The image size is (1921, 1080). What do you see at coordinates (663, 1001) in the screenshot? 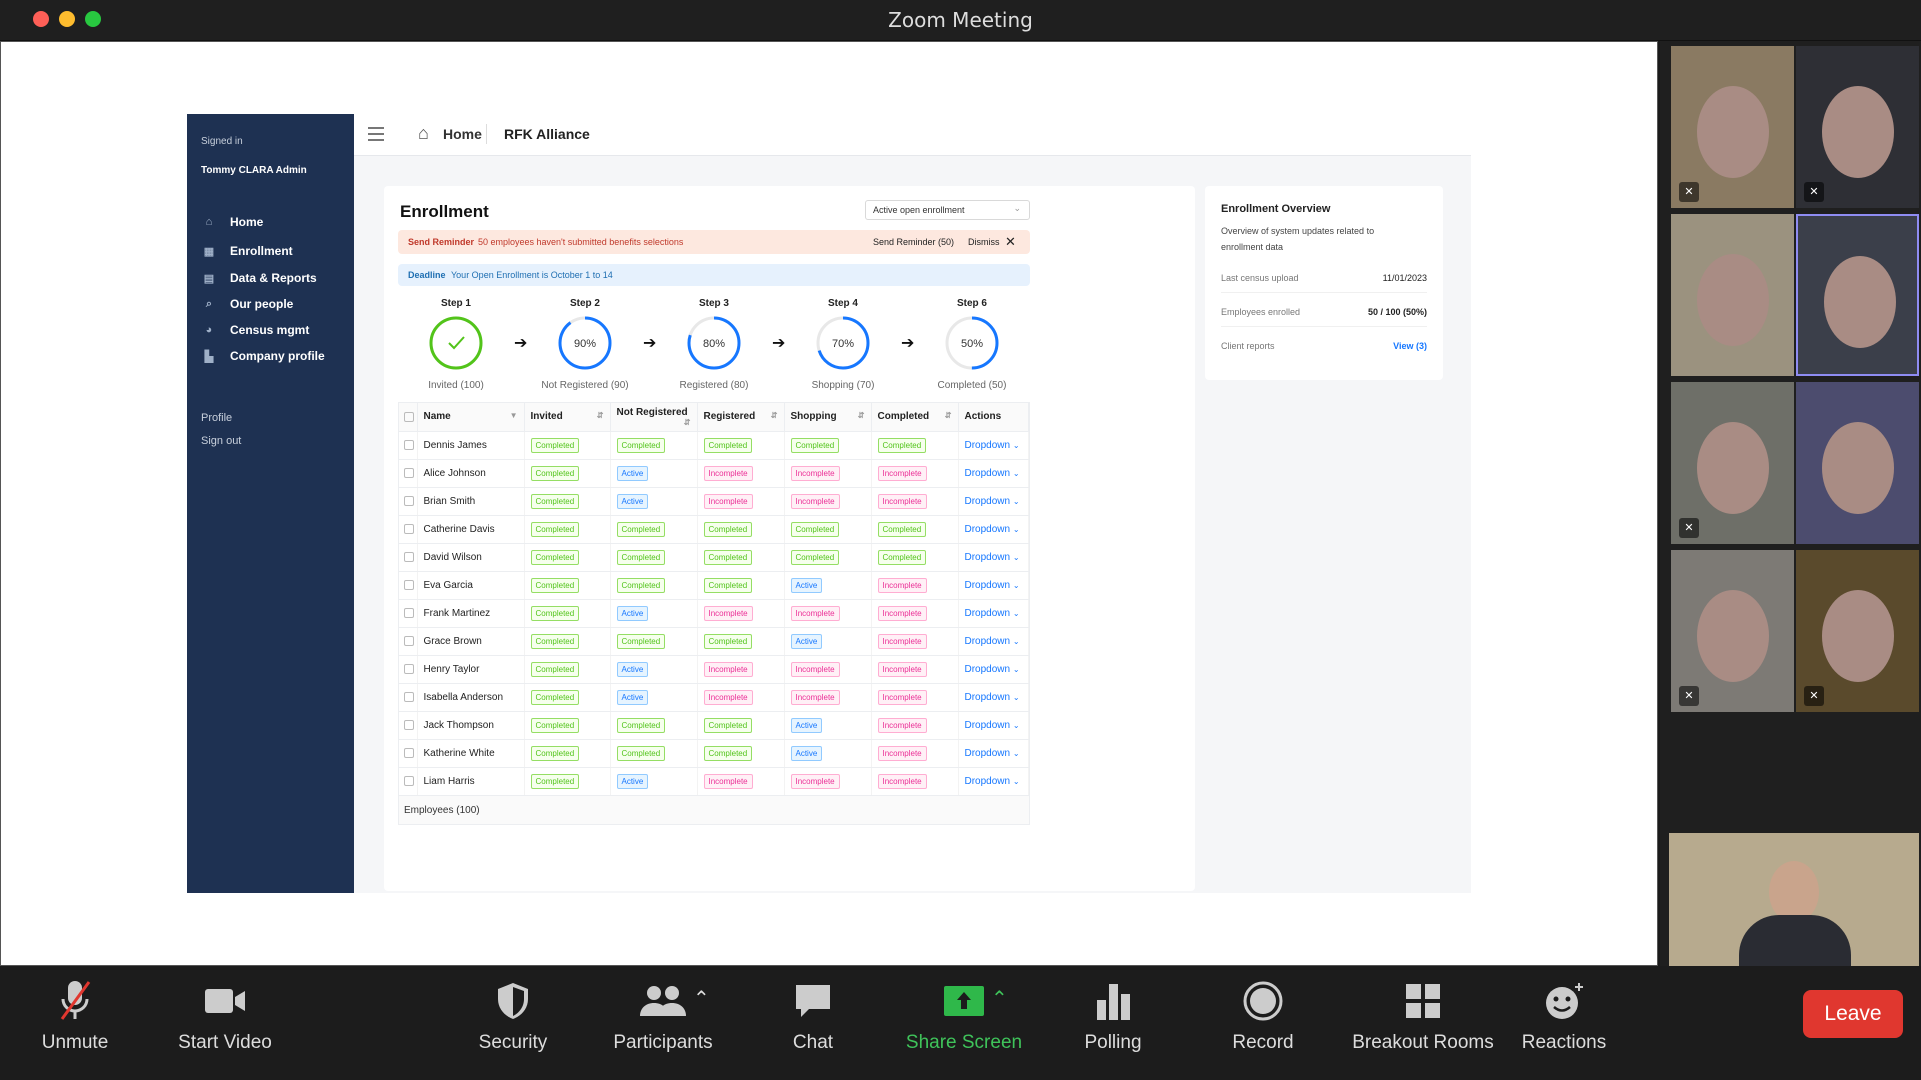
I see `participants-icon` at bounding box center [663, 1001].